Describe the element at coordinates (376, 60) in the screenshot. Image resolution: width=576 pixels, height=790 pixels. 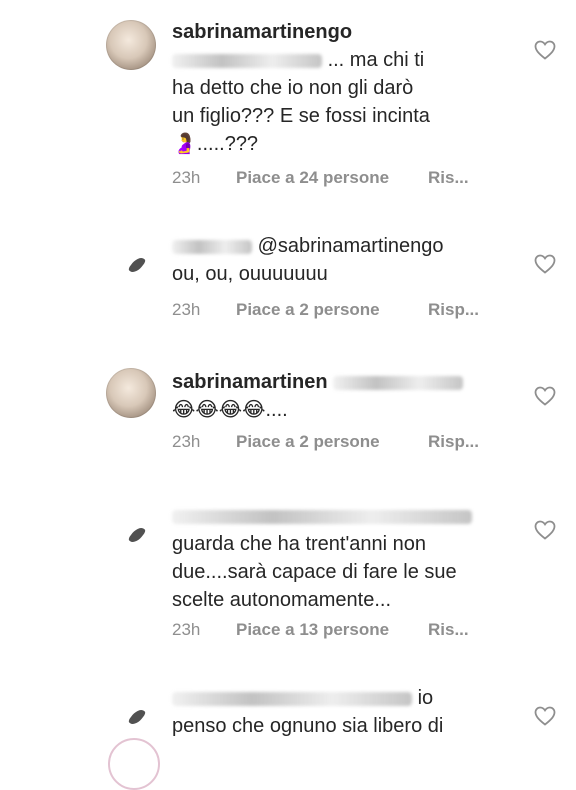
I see `comment-text-line: ... ma chi ti` at that location.